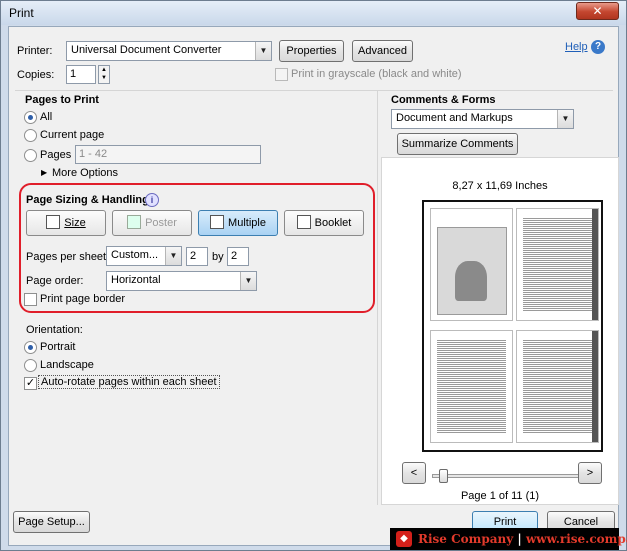  I want to click on booklet-button: Booklet, so click(324, 223).